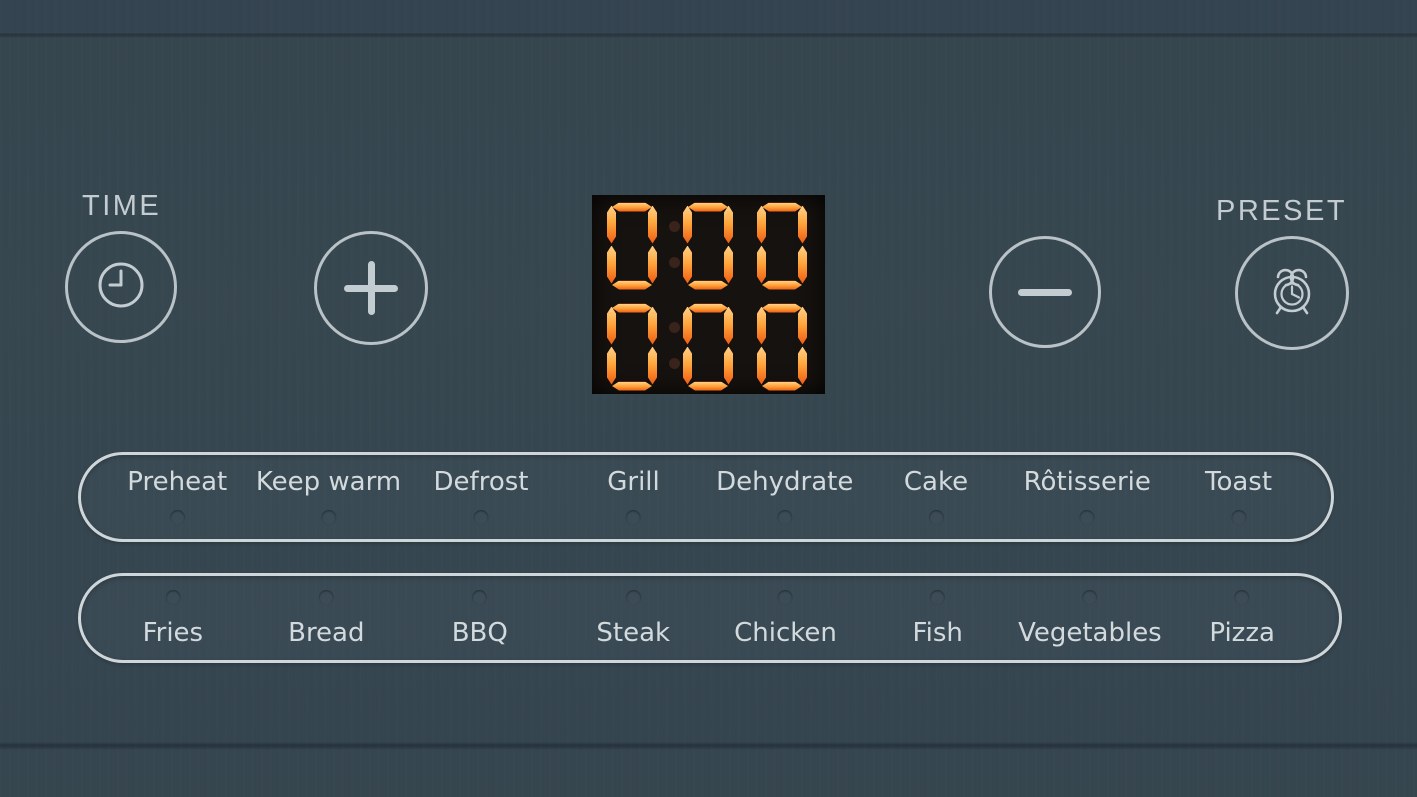 The height and width of the screenshot is (797, 1417). I want to click on display-row-time, so click(708, 346).